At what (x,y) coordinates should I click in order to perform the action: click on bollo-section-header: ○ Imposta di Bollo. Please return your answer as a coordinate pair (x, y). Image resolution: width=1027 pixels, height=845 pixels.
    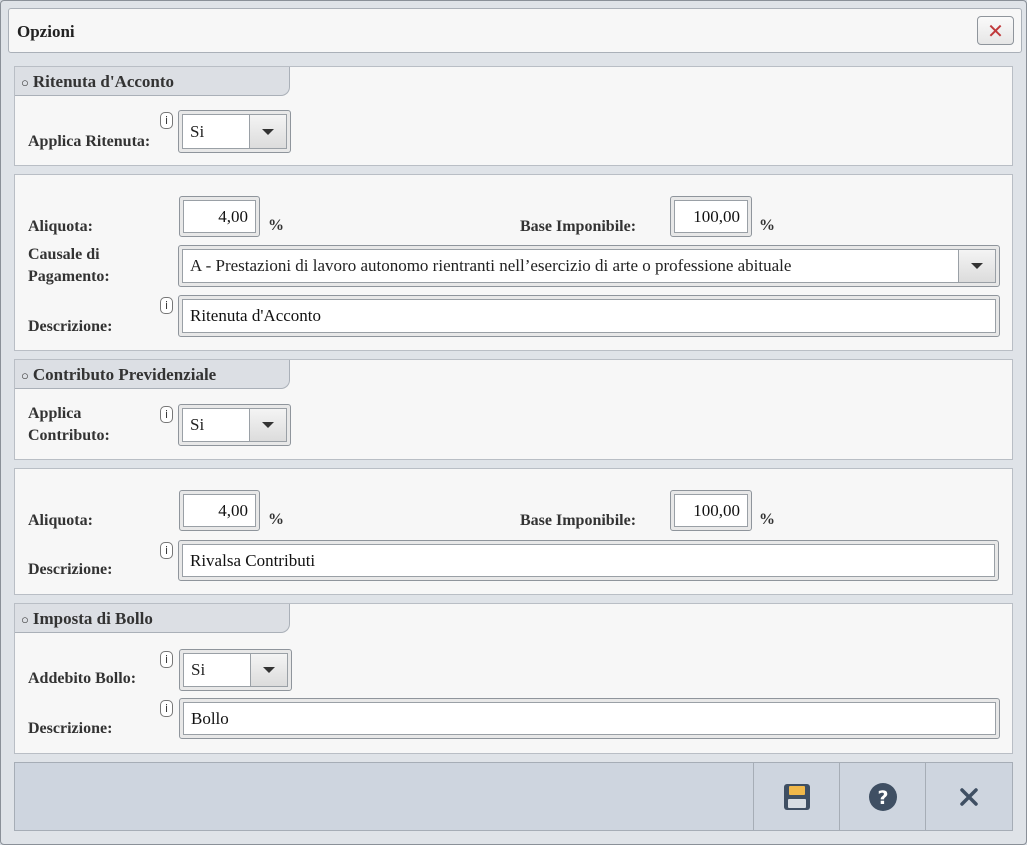
    Looking at the image, I should click on (152, 618).